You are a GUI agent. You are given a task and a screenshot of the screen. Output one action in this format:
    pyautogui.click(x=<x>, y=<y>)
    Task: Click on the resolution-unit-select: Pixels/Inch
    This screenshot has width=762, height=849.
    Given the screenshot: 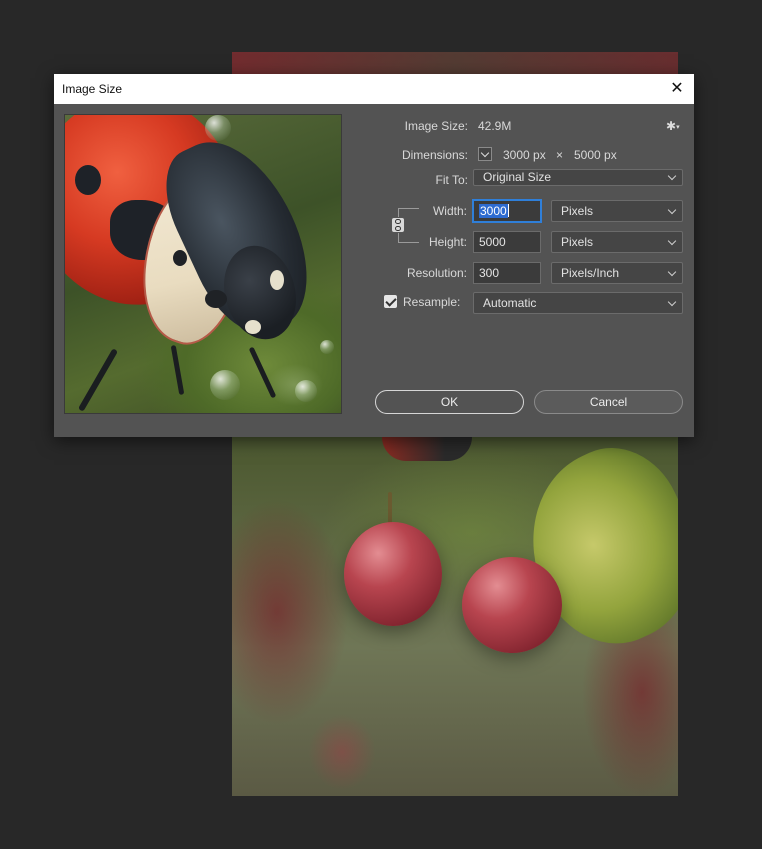 What is the action you would take?
    pyautogui.click(x=617, y=273)
    